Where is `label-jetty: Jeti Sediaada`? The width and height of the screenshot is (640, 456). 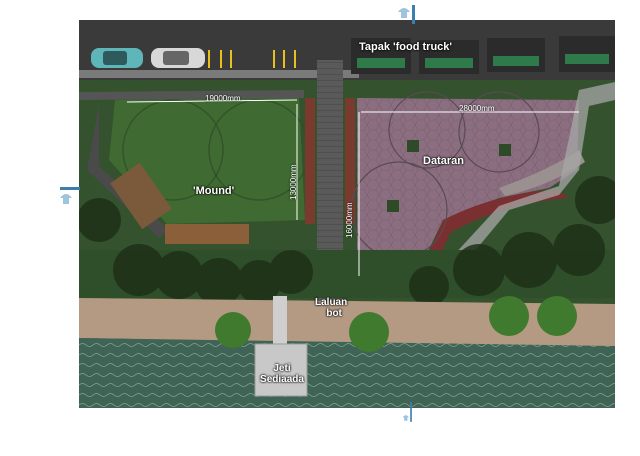
label-jetty: Jeti Sediaada is located at coordinates (282, 374).